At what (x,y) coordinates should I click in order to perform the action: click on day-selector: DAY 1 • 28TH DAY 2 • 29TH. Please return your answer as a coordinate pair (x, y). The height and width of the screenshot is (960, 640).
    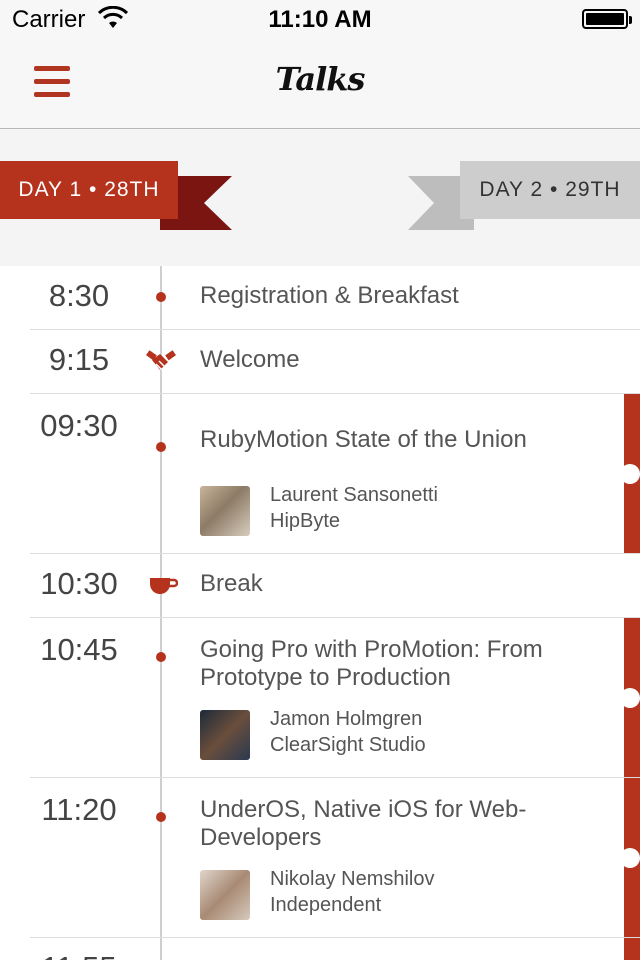
    Looking at the image, I should click on (320, 197).